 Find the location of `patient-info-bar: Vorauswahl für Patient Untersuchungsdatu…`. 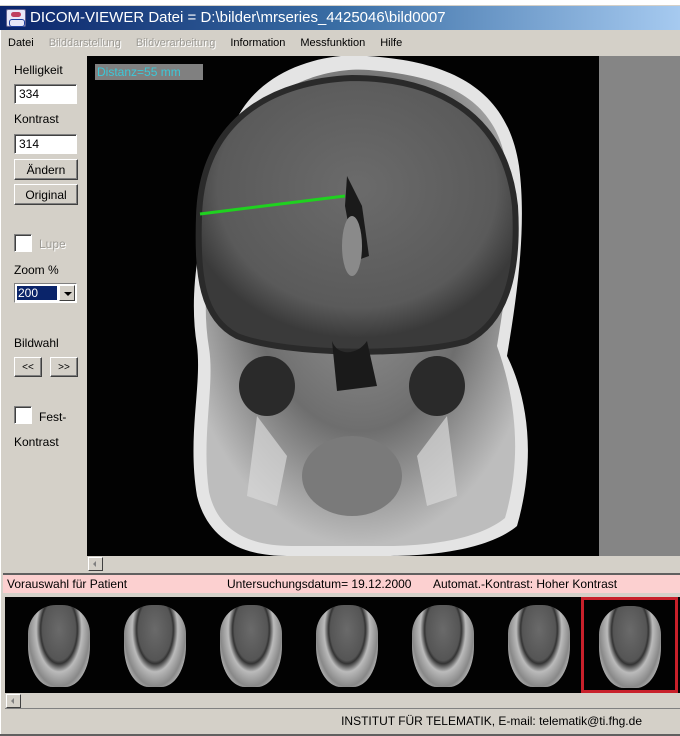

patient-info-bar: Vorauswahl für Patient Untersuchungsdatu… is located at coordinates (341, 583).